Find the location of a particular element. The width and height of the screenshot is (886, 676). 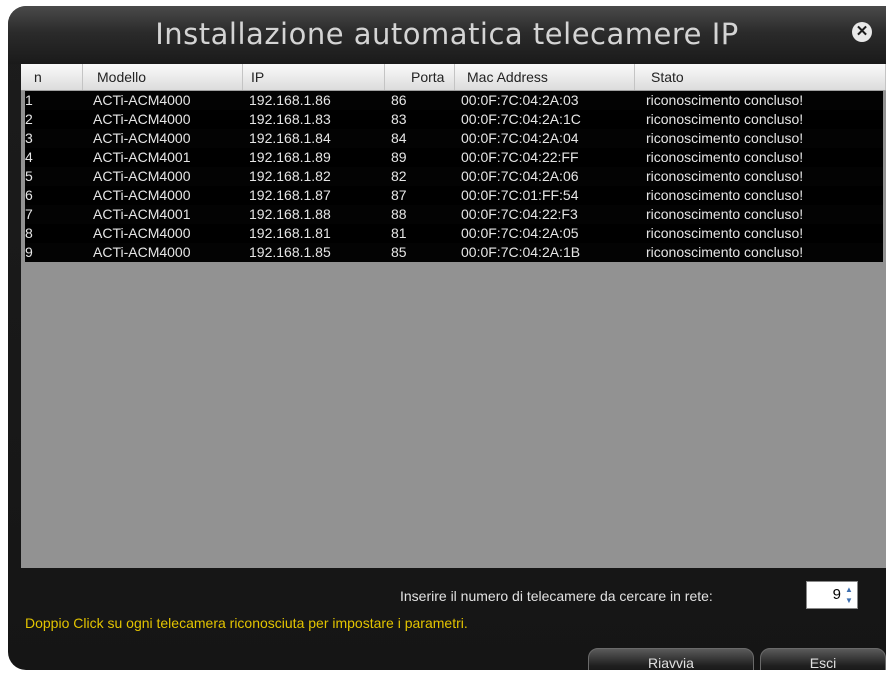

cell-porta: 88 is located at coordinates (399, 214).